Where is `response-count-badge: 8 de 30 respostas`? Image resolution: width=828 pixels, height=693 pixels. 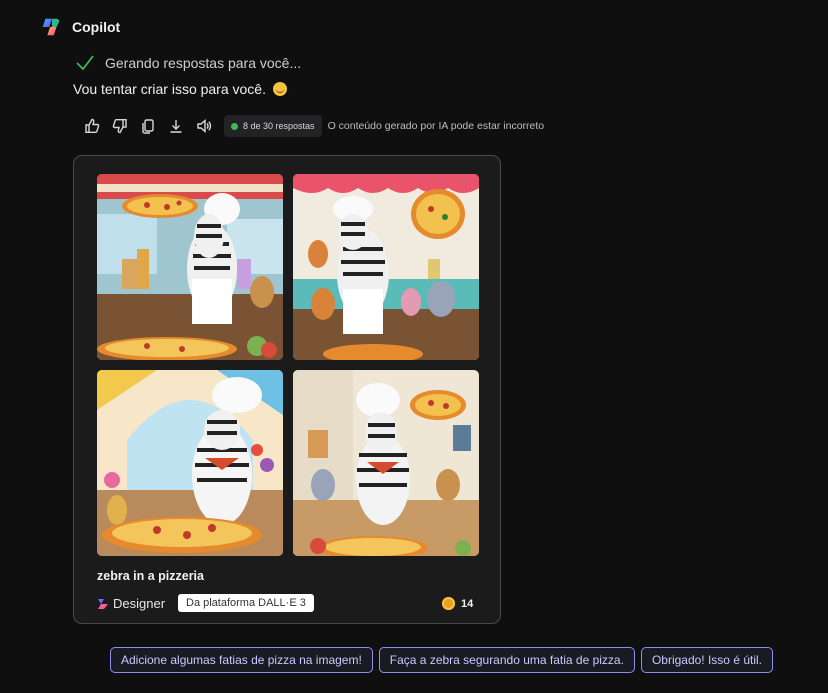
response-count-badge: 8 de 30 respostas is located at coordinates (273, 126).